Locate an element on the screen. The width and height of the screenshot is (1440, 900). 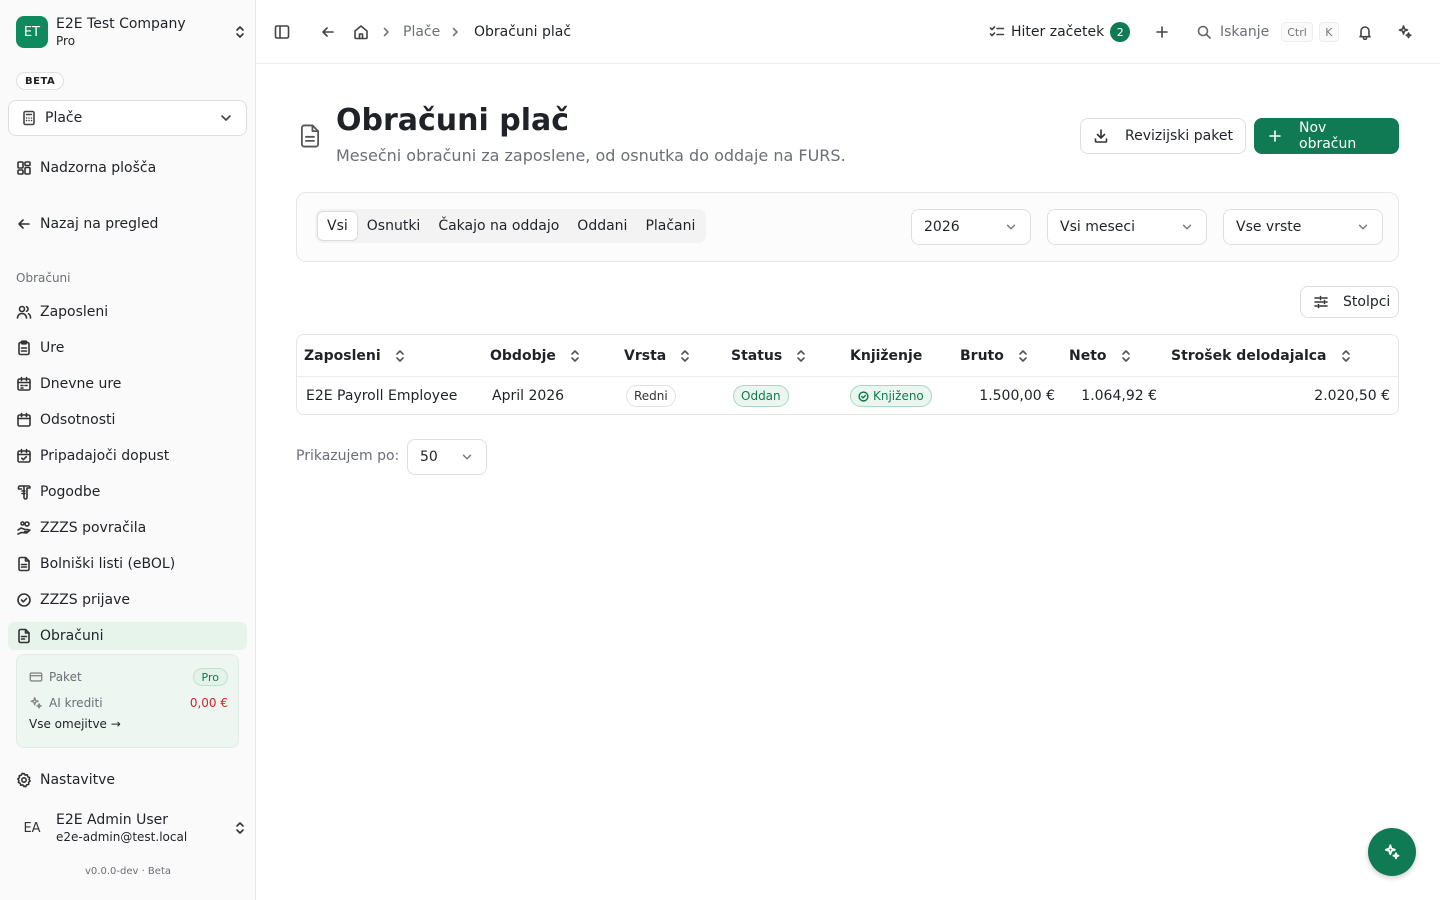
page-title: Obračuni plač is located at coordinates (453, 120).